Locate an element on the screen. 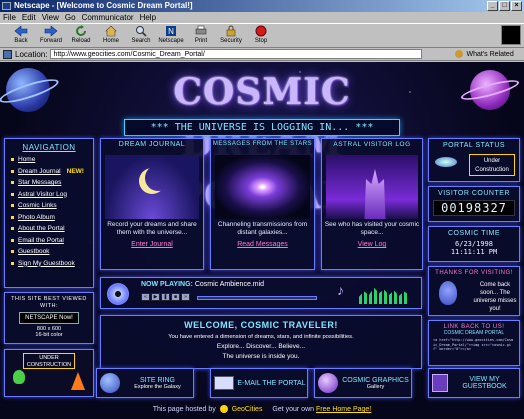 This screenshot has width=524, height=419. nav-link-star-messages: Star Messages is located at coordinates (49, 183).